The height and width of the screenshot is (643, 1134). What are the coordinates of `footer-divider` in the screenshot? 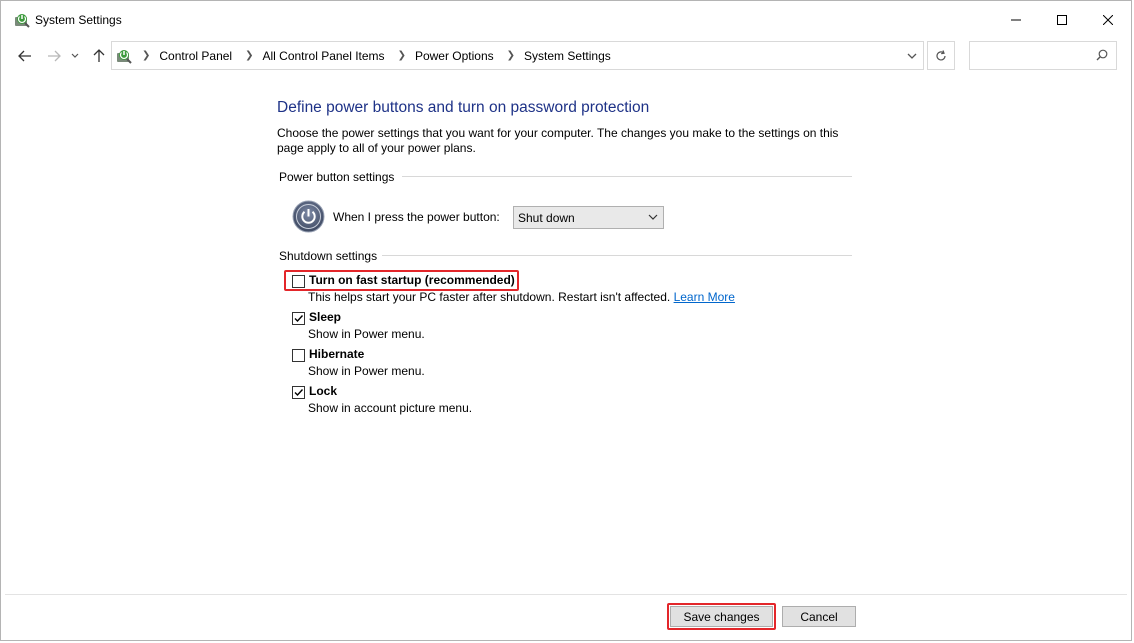 It's located at (566, 594).